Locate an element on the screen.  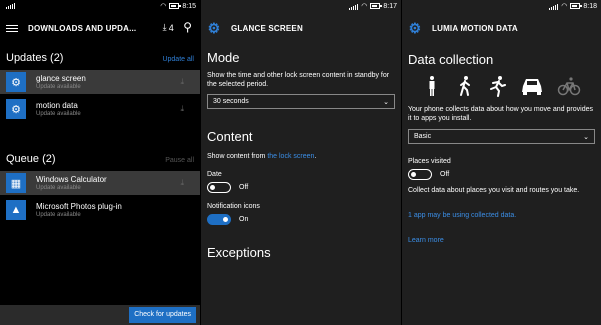
status-bar: ◠ 8:18 is located at coordinates (501, 7).